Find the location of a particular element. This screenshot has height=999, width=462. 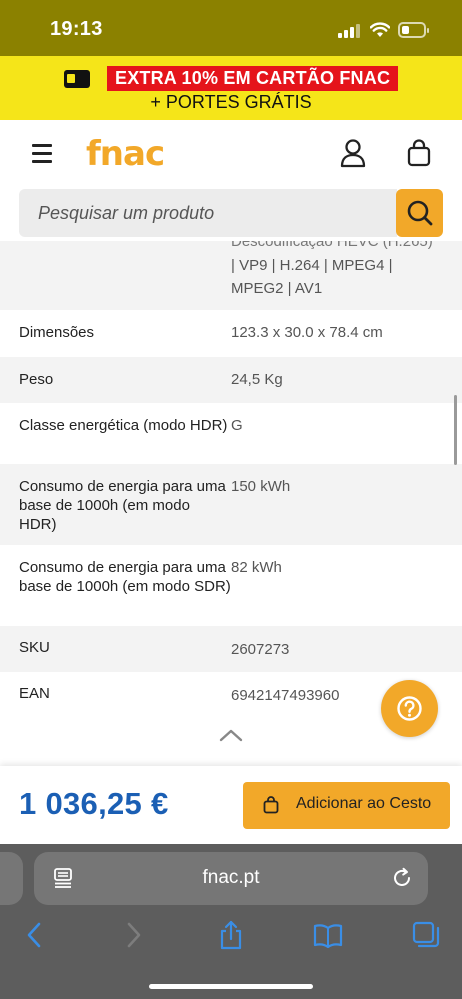

tabs-icon is located at coordinates (426, 935).